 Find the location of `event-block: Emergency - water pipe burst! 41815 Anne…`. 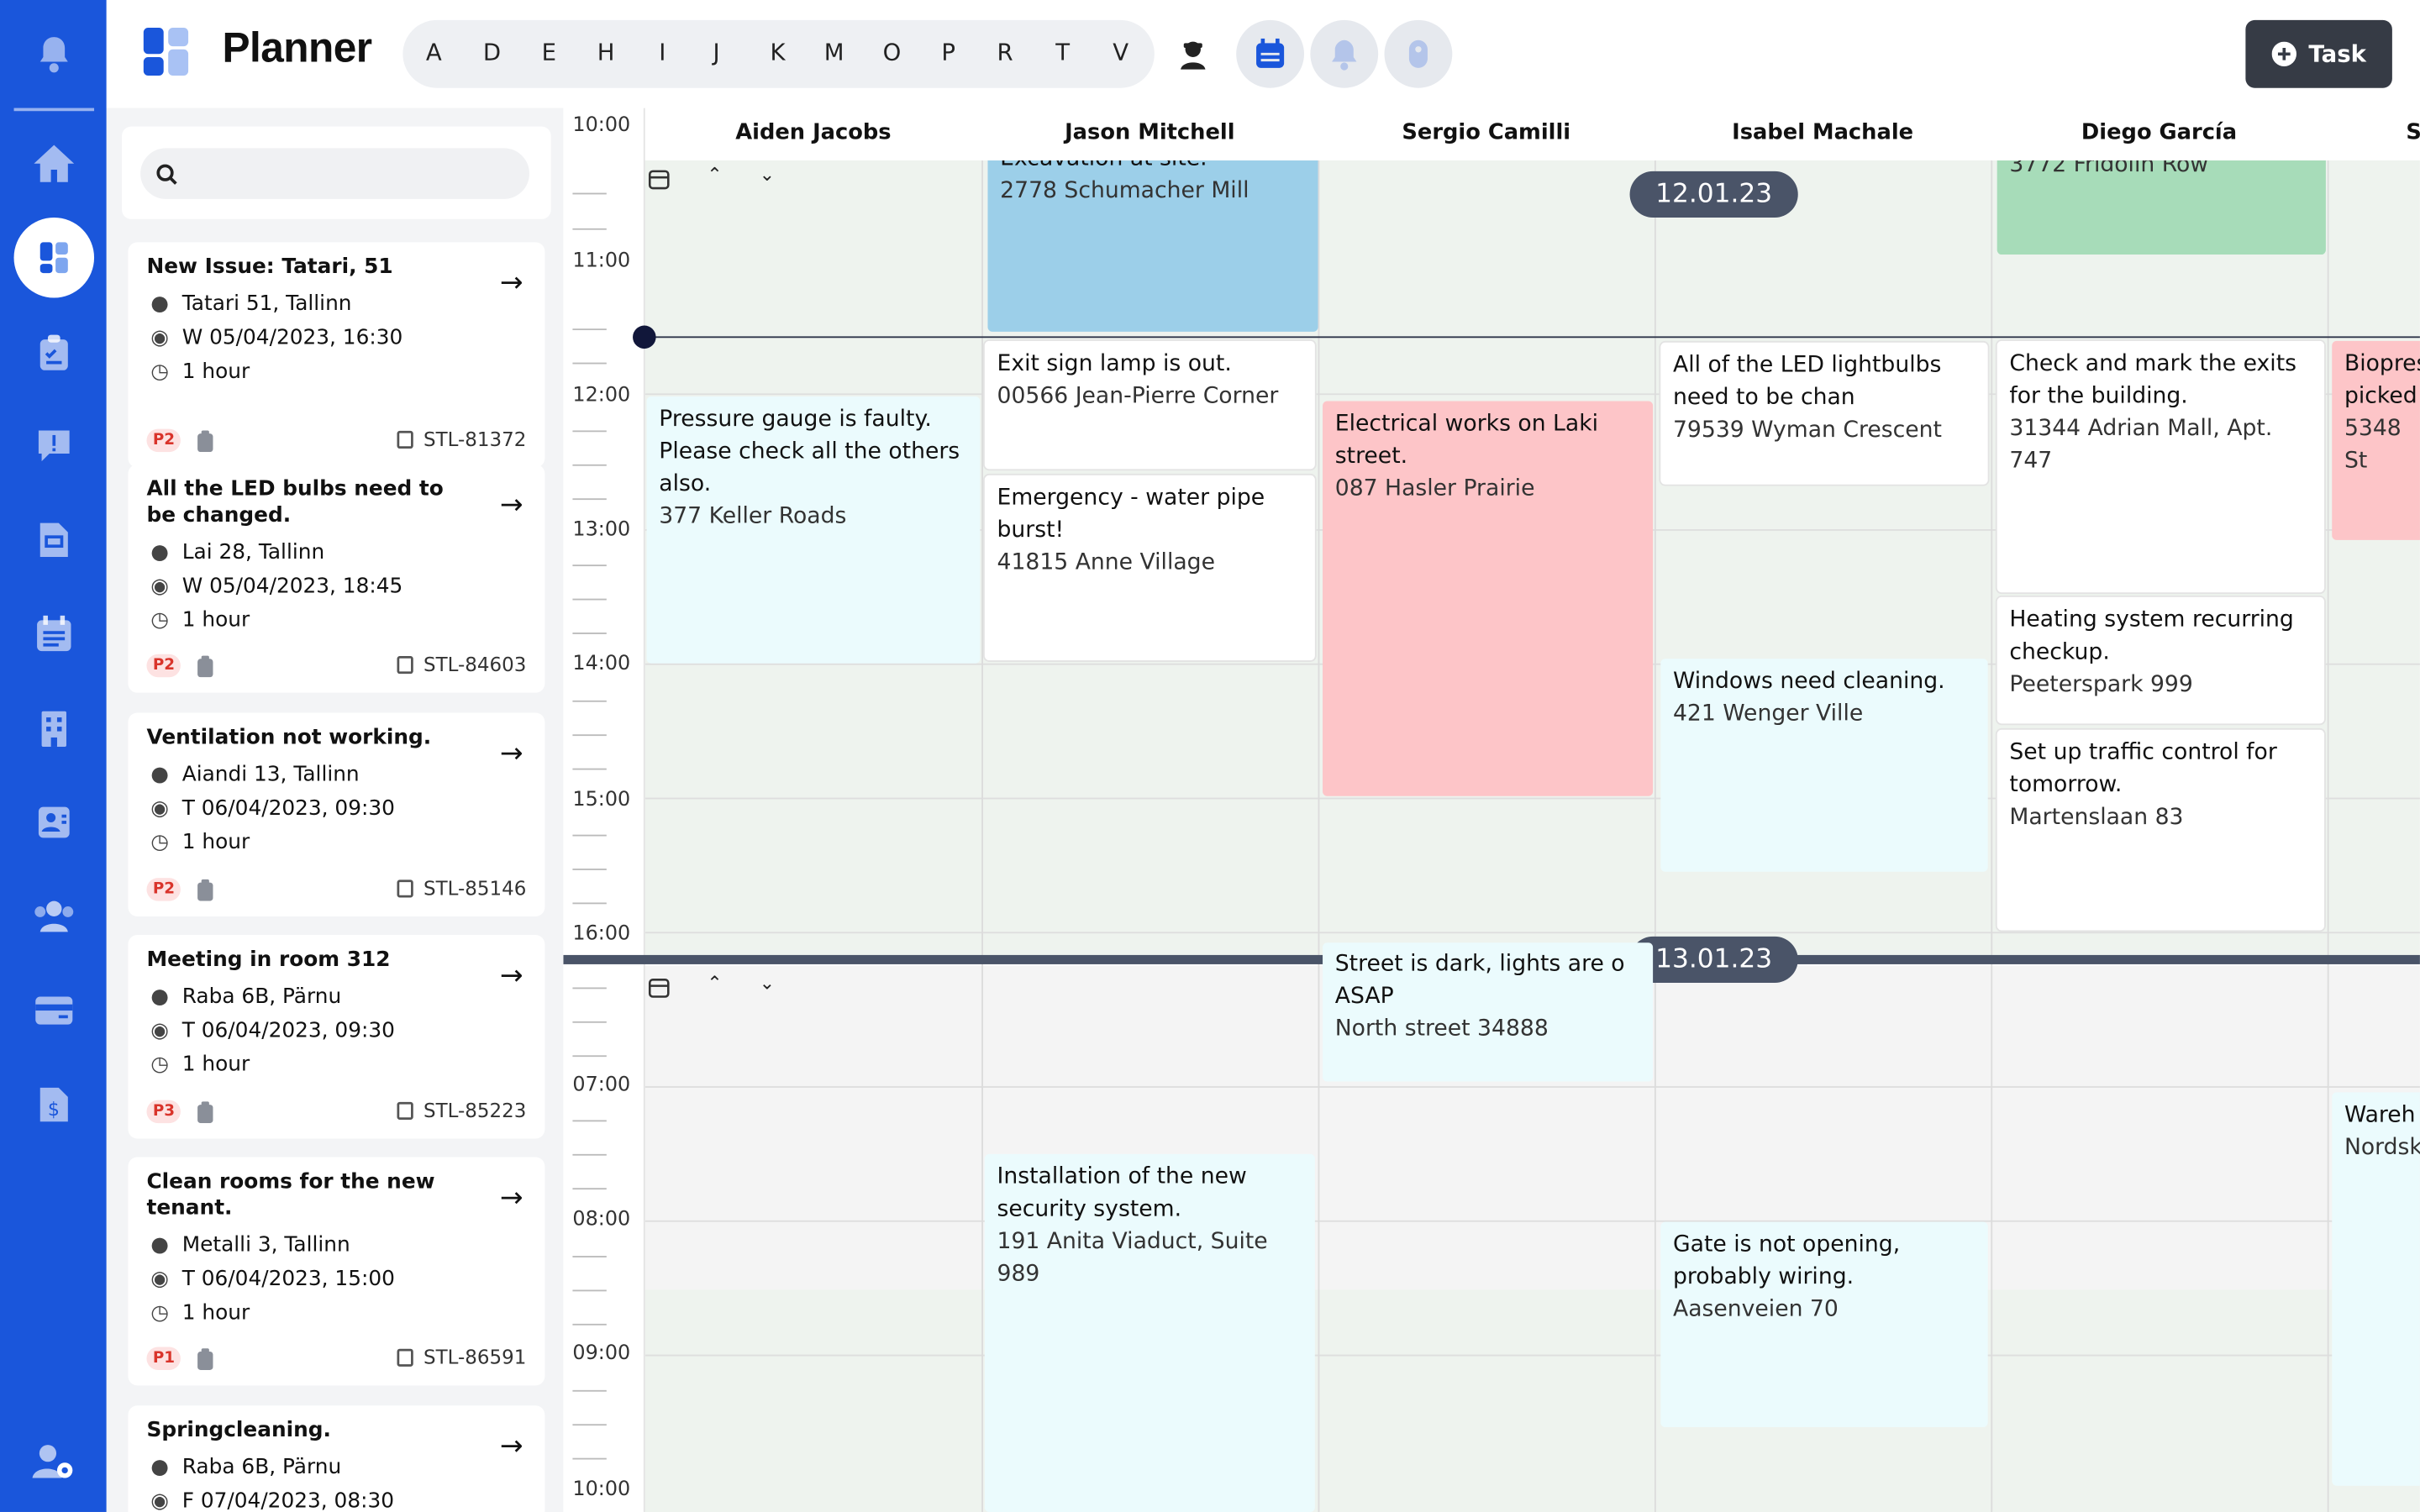

event-block: Emergency - water pipe burst! 41815 Anne… is located at coordinates (1149, 568).